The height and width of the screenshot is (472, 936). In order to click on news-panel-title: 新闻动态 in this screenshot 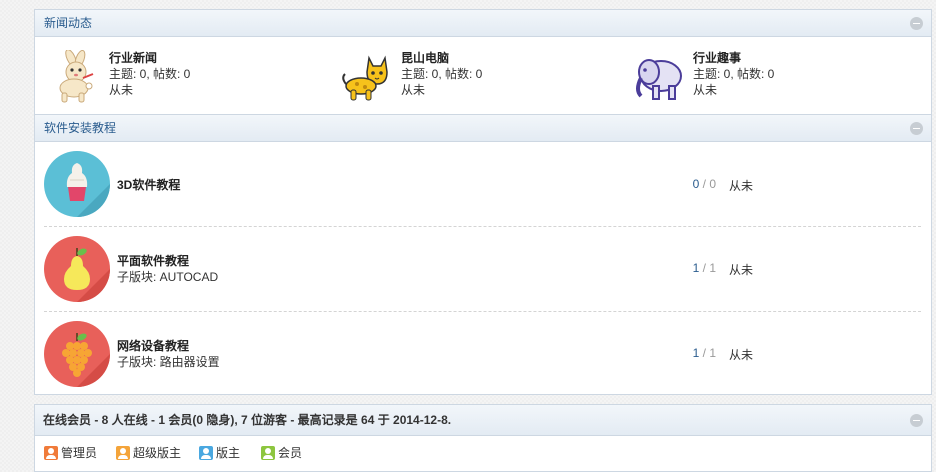, I will do `click(68, 23)`.